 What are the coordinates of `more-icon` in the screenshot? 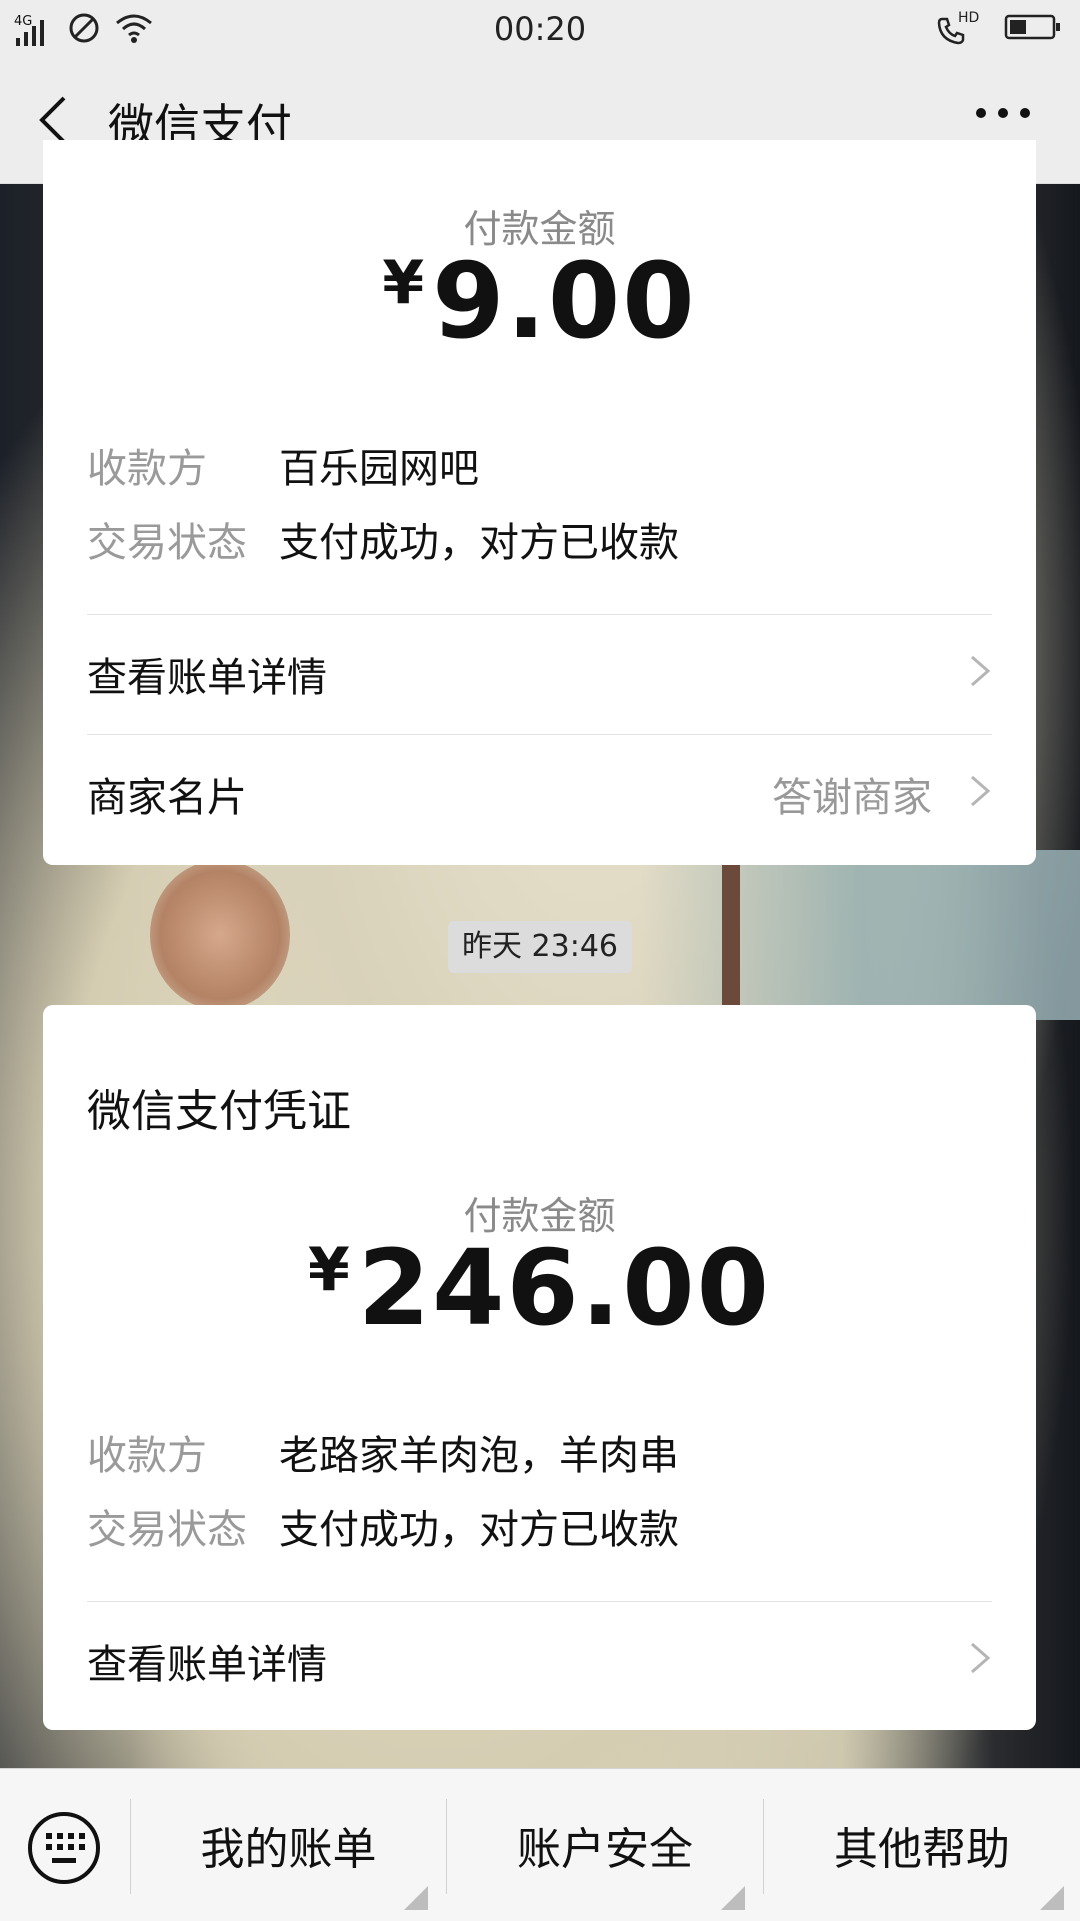 It's located at (1003, 113).